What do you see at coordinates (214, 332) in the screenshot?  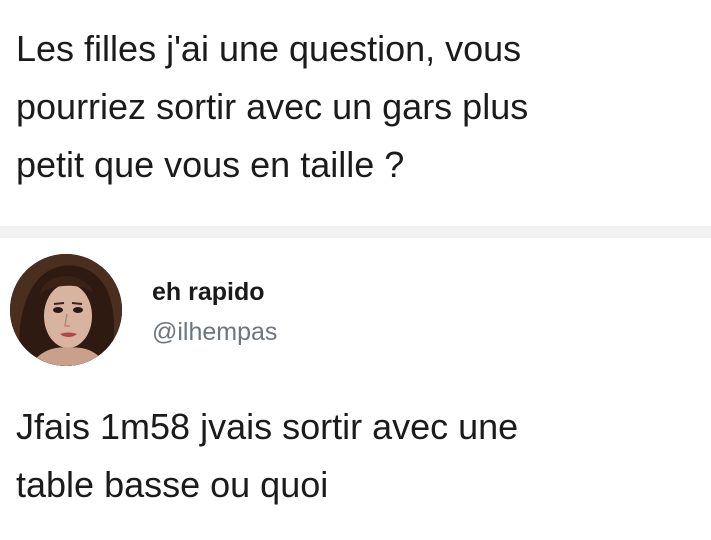 I see `user-handle: @ilhempas` at bounding box center [214, 332].